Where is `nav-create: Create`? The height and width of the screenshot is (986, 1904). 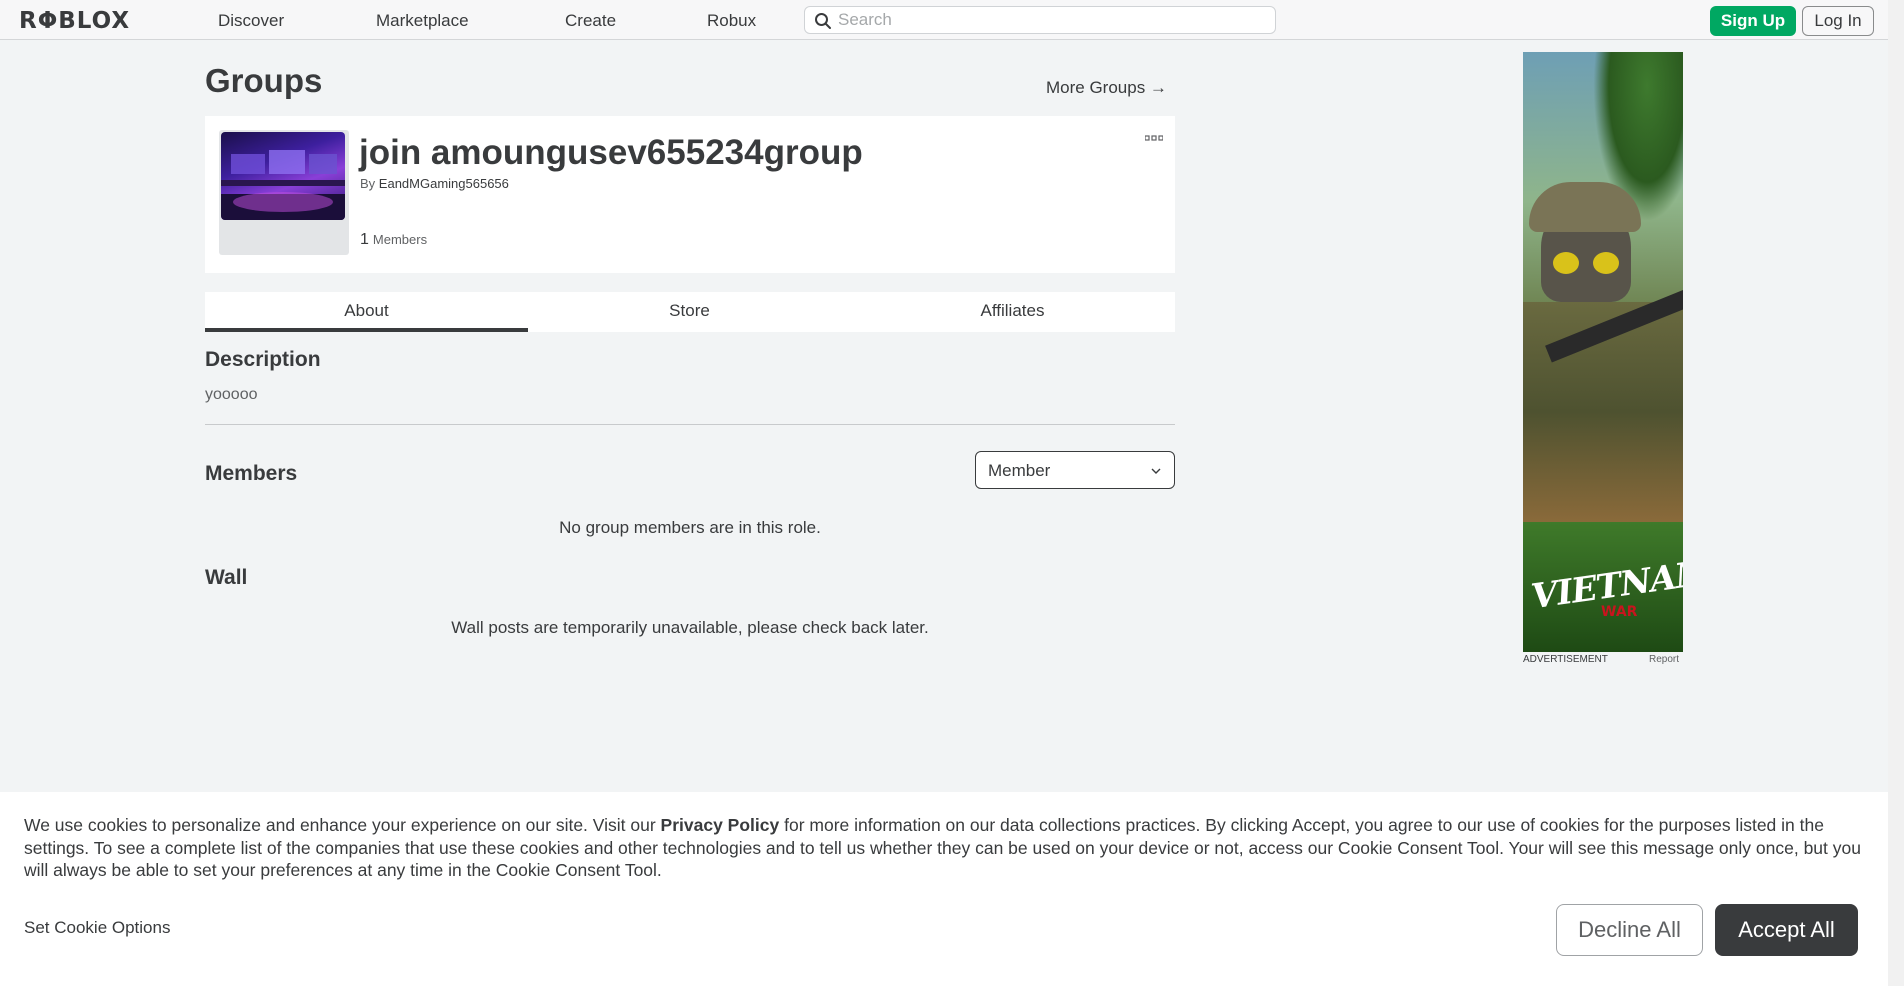
nav-create: Create is located at coordinates (590, 21).